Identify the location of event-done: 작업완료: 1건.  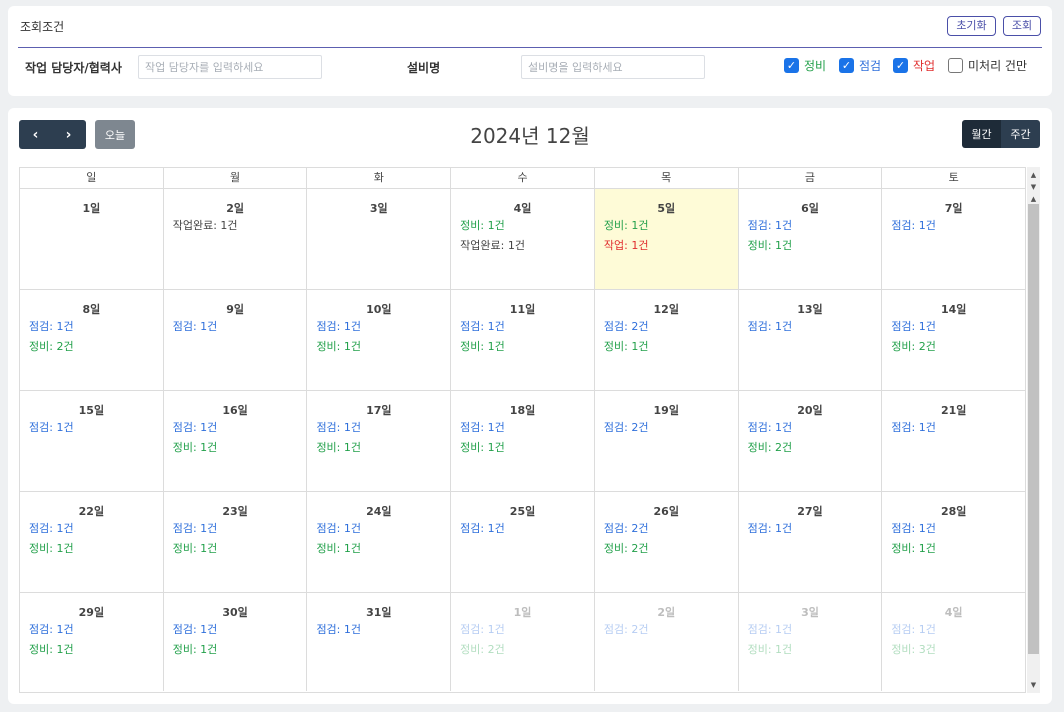
(522, 246).